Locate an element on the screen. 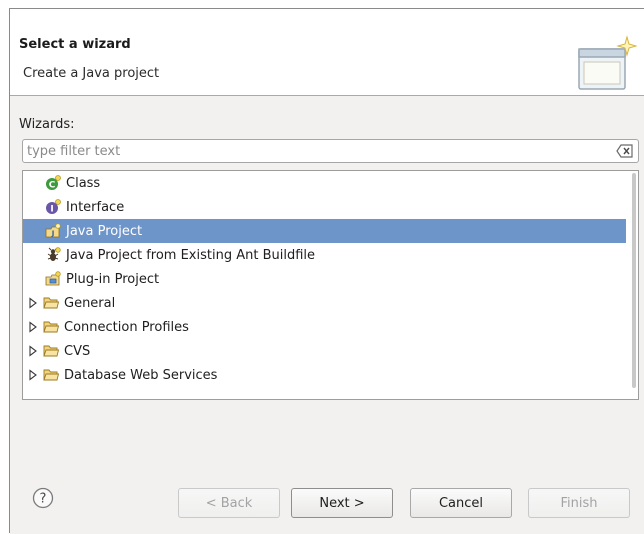  back-button: < Back is located at coordinates (229, 503).